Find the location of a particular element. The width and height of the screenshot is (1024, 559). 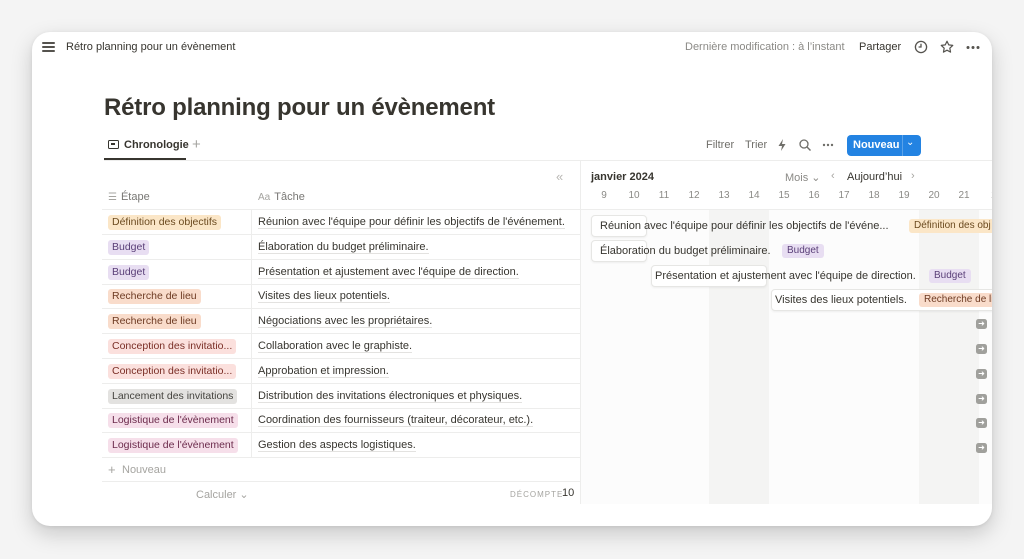

task-title: Approbation et impression. is located at coordinates (323, 371).